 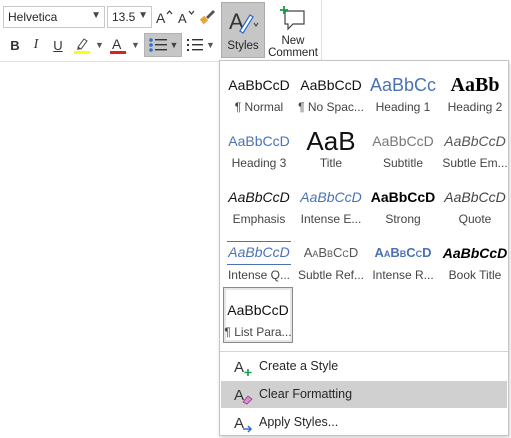 I want to click on grow-font-button: A, so click(x=165, y=17).